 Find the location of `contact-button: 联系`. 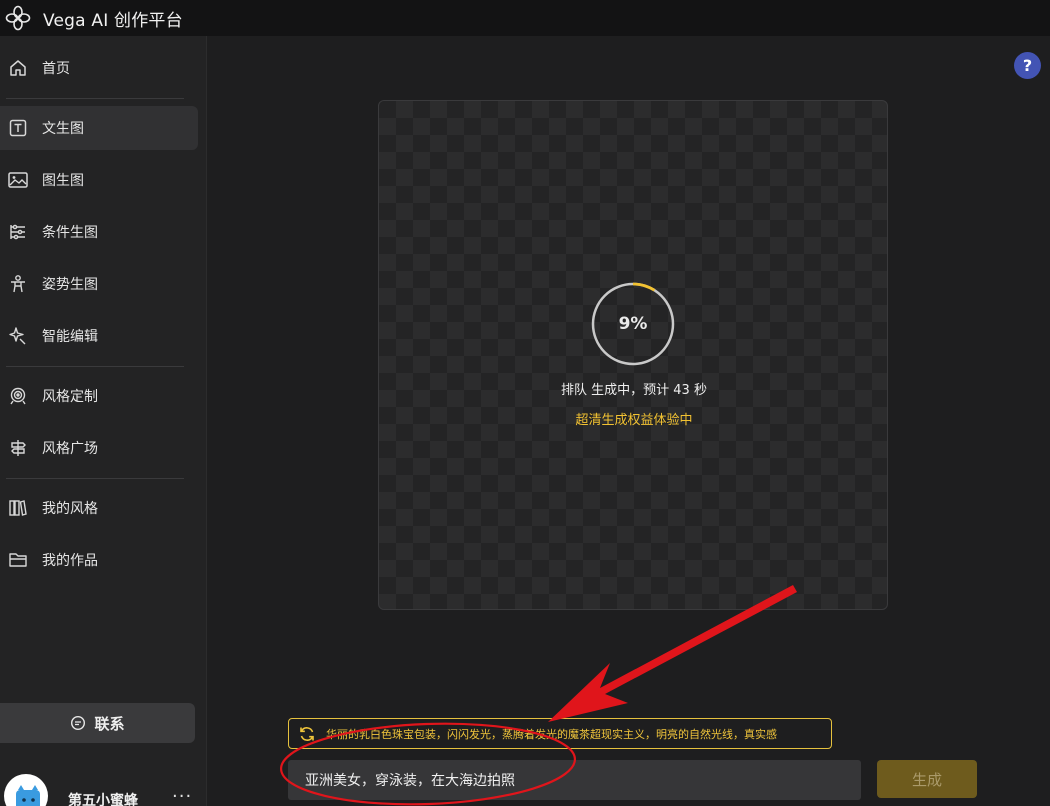

contact-button: 联系 is located at coordinates (97, 723).